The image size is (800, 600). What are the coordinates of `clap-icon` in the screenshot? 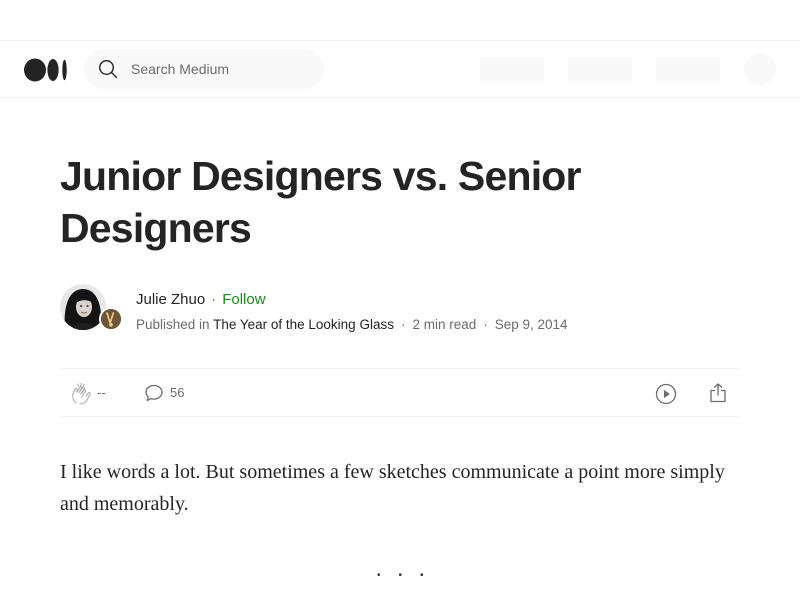 It's located at (81, 394).